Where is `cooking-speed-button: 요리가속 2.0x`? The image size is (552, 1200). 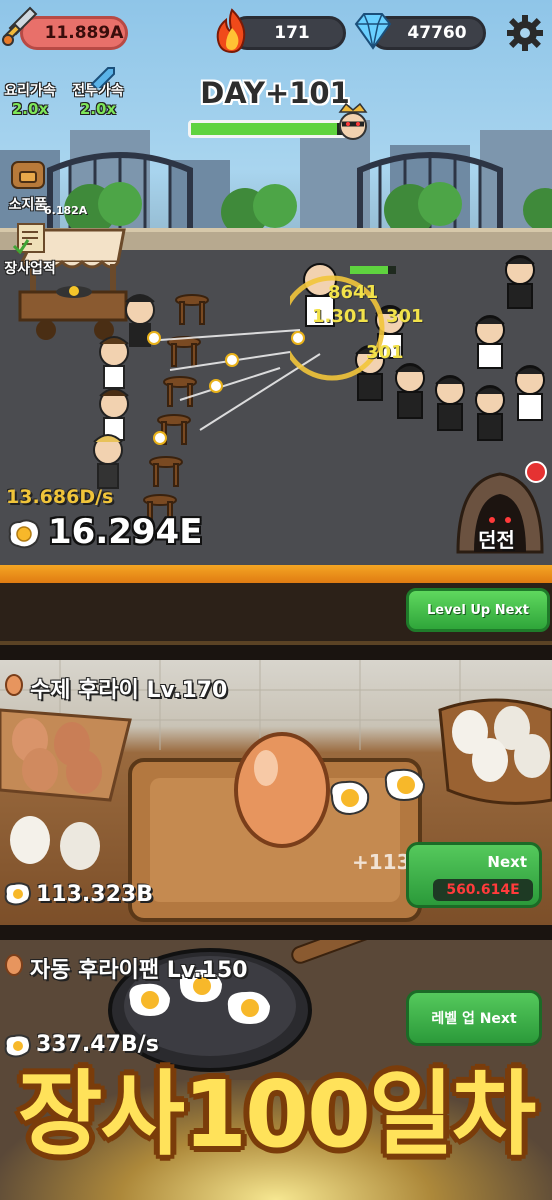
cooking-speed-button: 요리가속 2.0x is located at coordinates (30, 99).